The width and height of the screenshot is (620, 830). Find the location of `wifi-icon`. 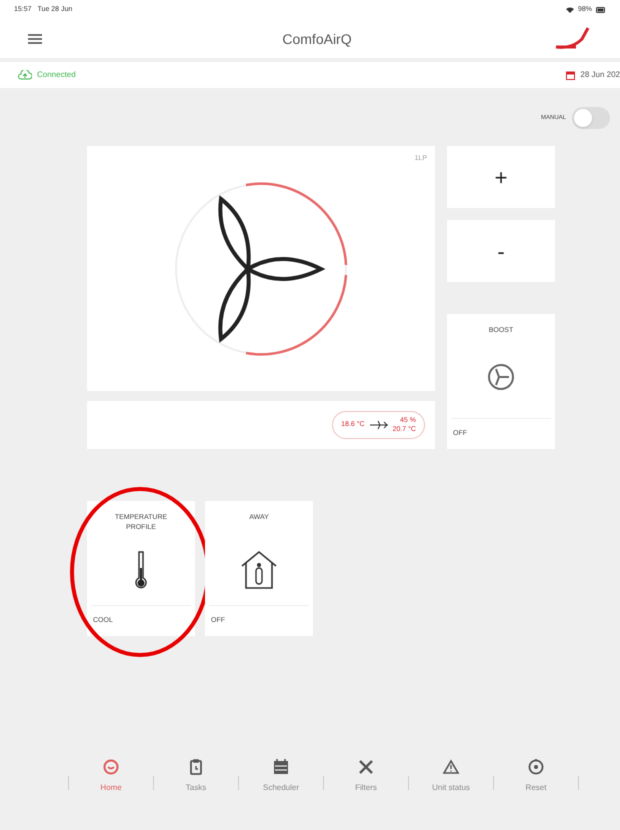

wifi-icon is located at coordinates (570, 10).